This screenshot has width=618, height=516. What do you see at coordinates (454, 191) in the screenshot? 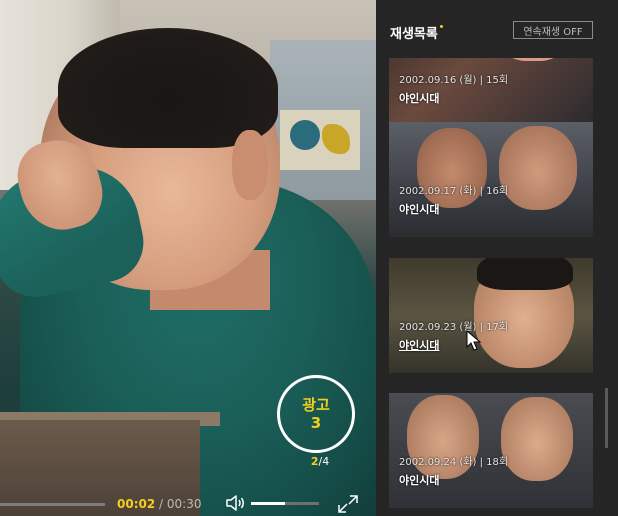
I see `episode-meta: 2002.09.17 (화) | 16회` at bounding box center [454, 191].